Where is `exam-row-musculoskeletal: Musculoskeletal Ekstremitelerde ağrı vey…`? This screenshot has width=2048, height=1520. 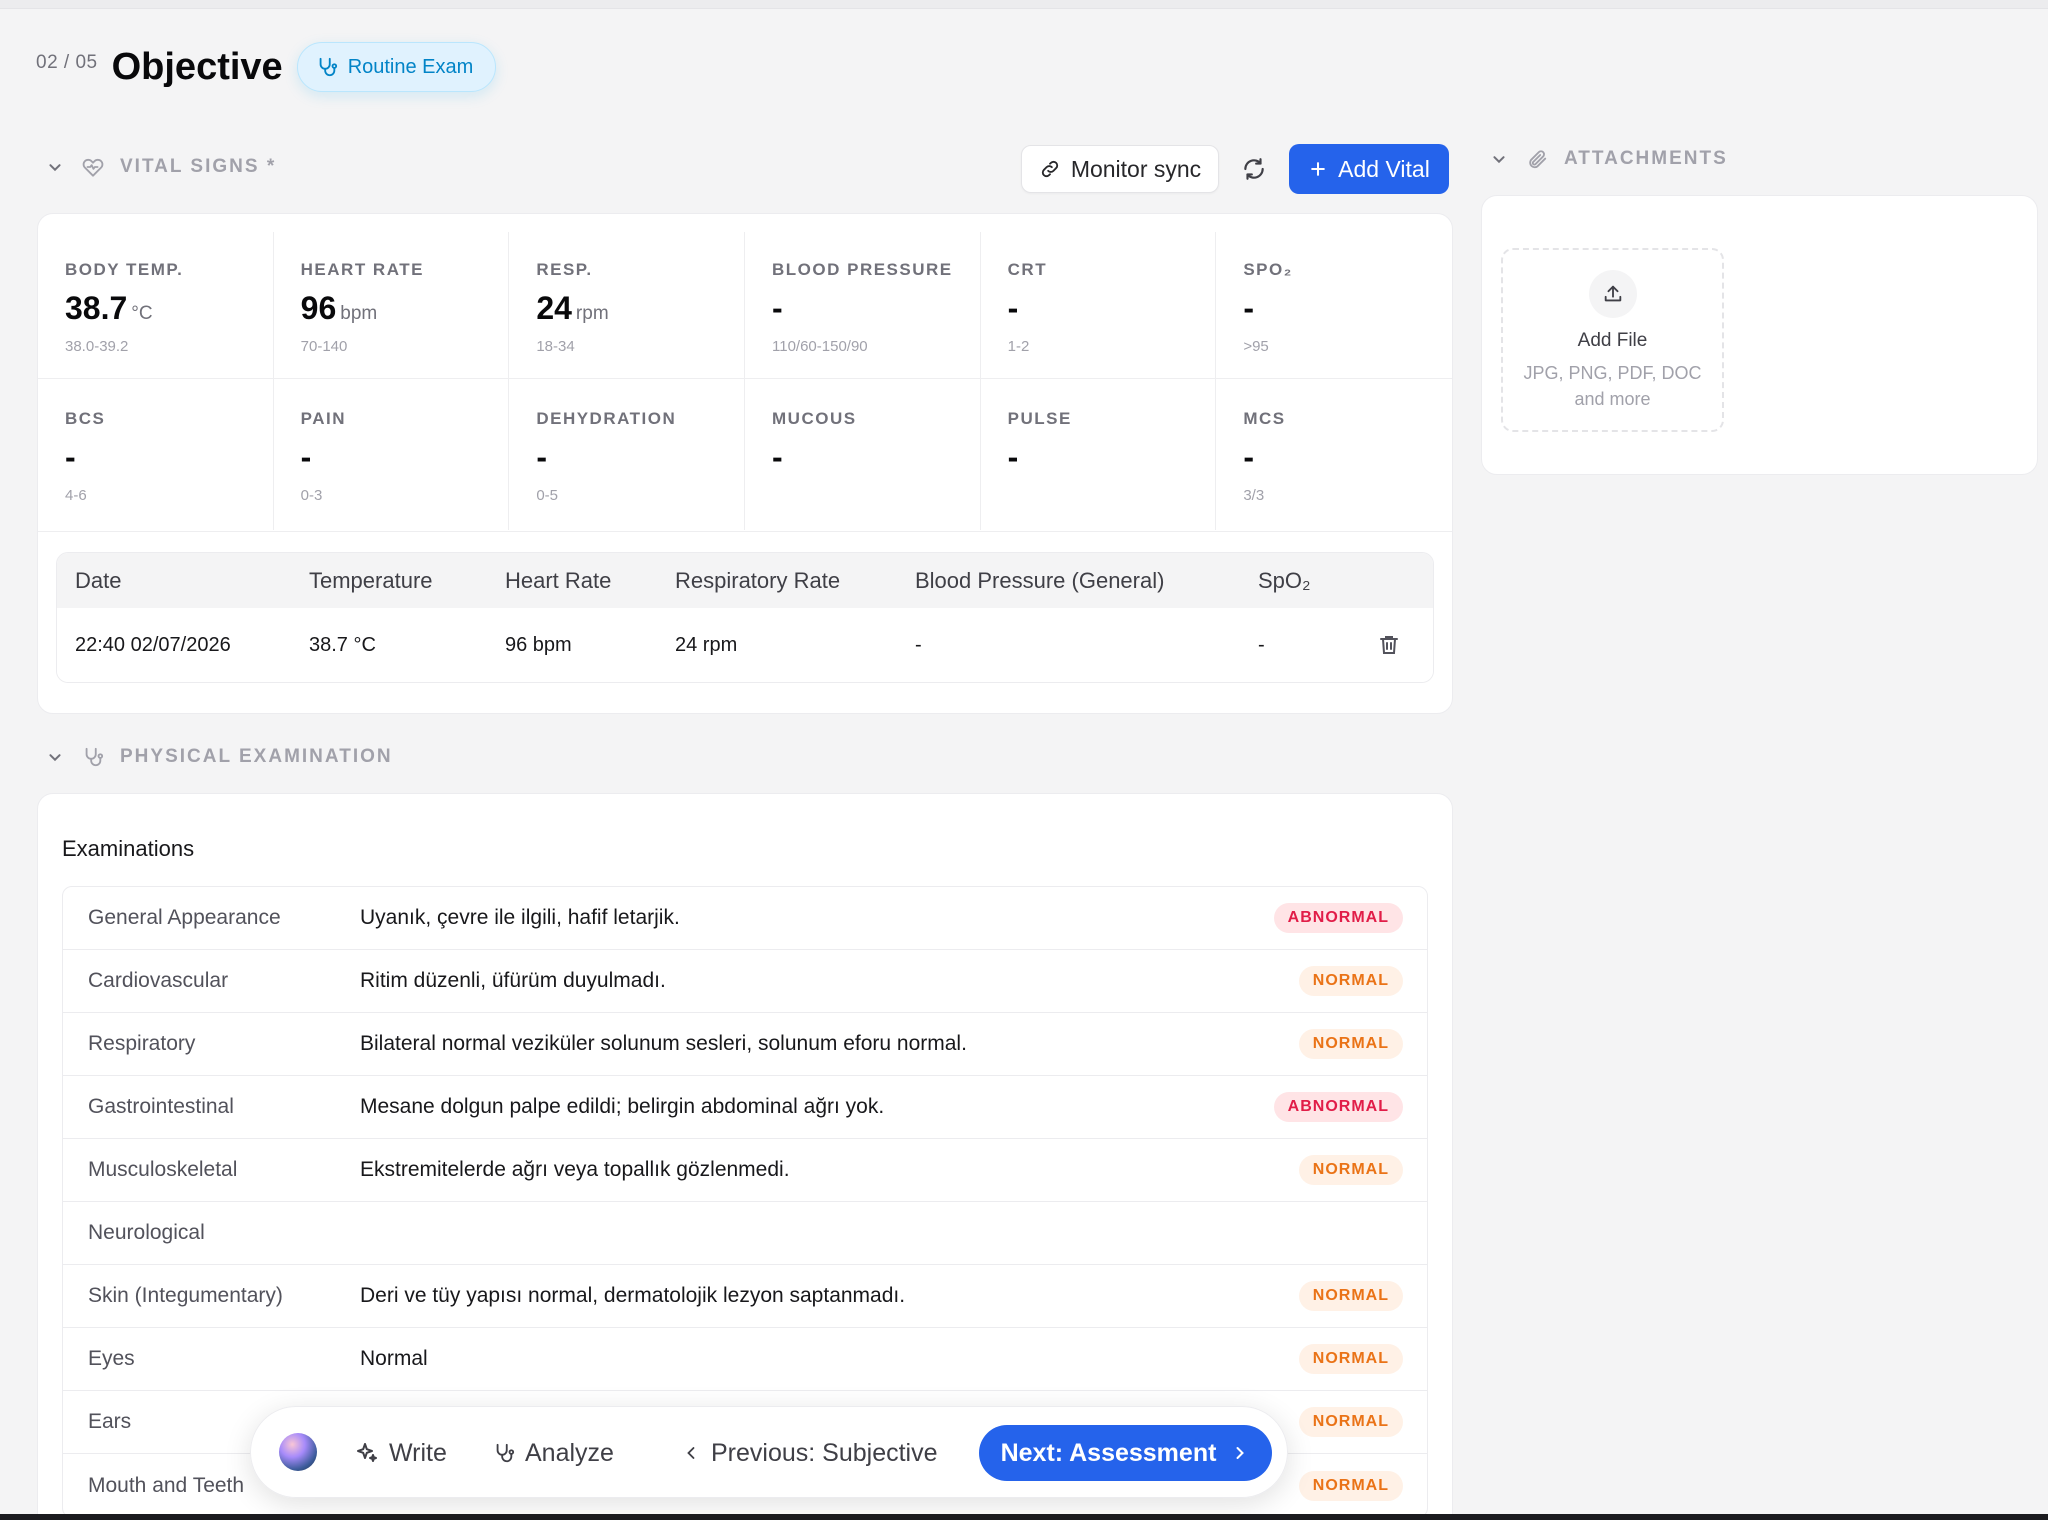 exam-row-musculoskeletal: Musculoskeletal Ekstremitelerde ağrı vey… is located at coordinates (745, 1170).